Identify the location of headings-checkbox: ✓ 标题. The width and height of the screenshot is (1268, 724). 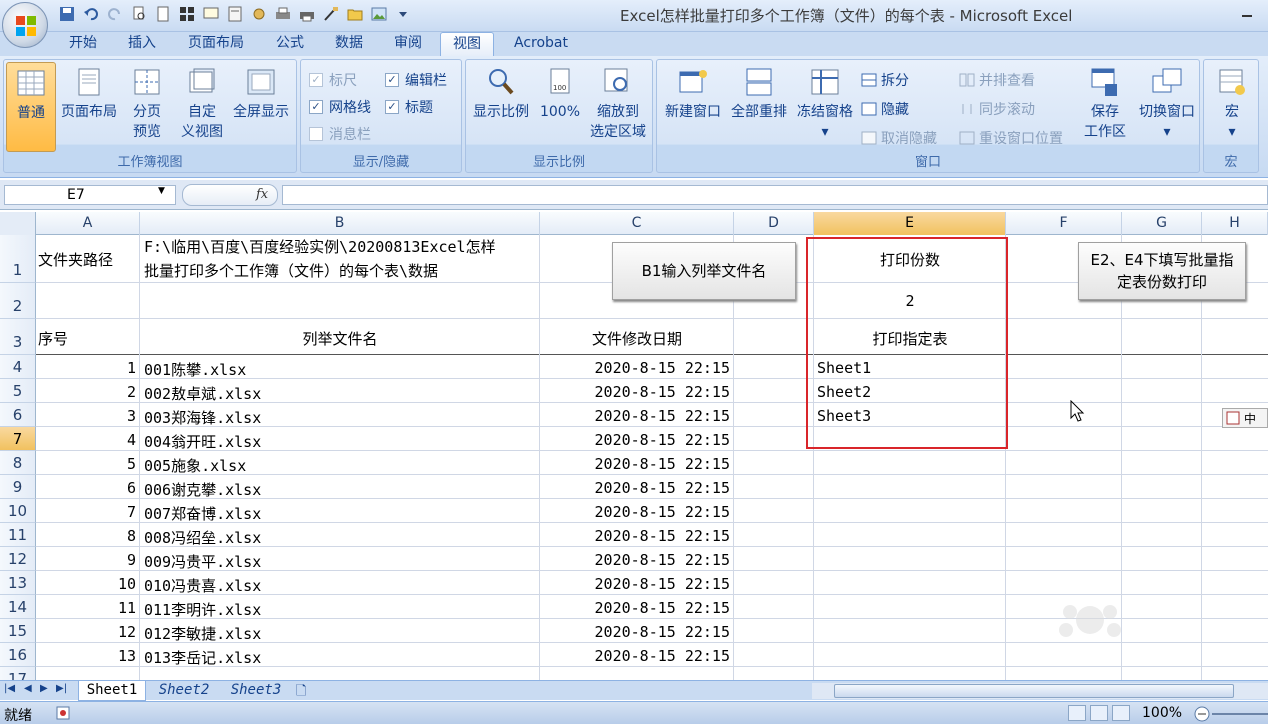
(409, 107).